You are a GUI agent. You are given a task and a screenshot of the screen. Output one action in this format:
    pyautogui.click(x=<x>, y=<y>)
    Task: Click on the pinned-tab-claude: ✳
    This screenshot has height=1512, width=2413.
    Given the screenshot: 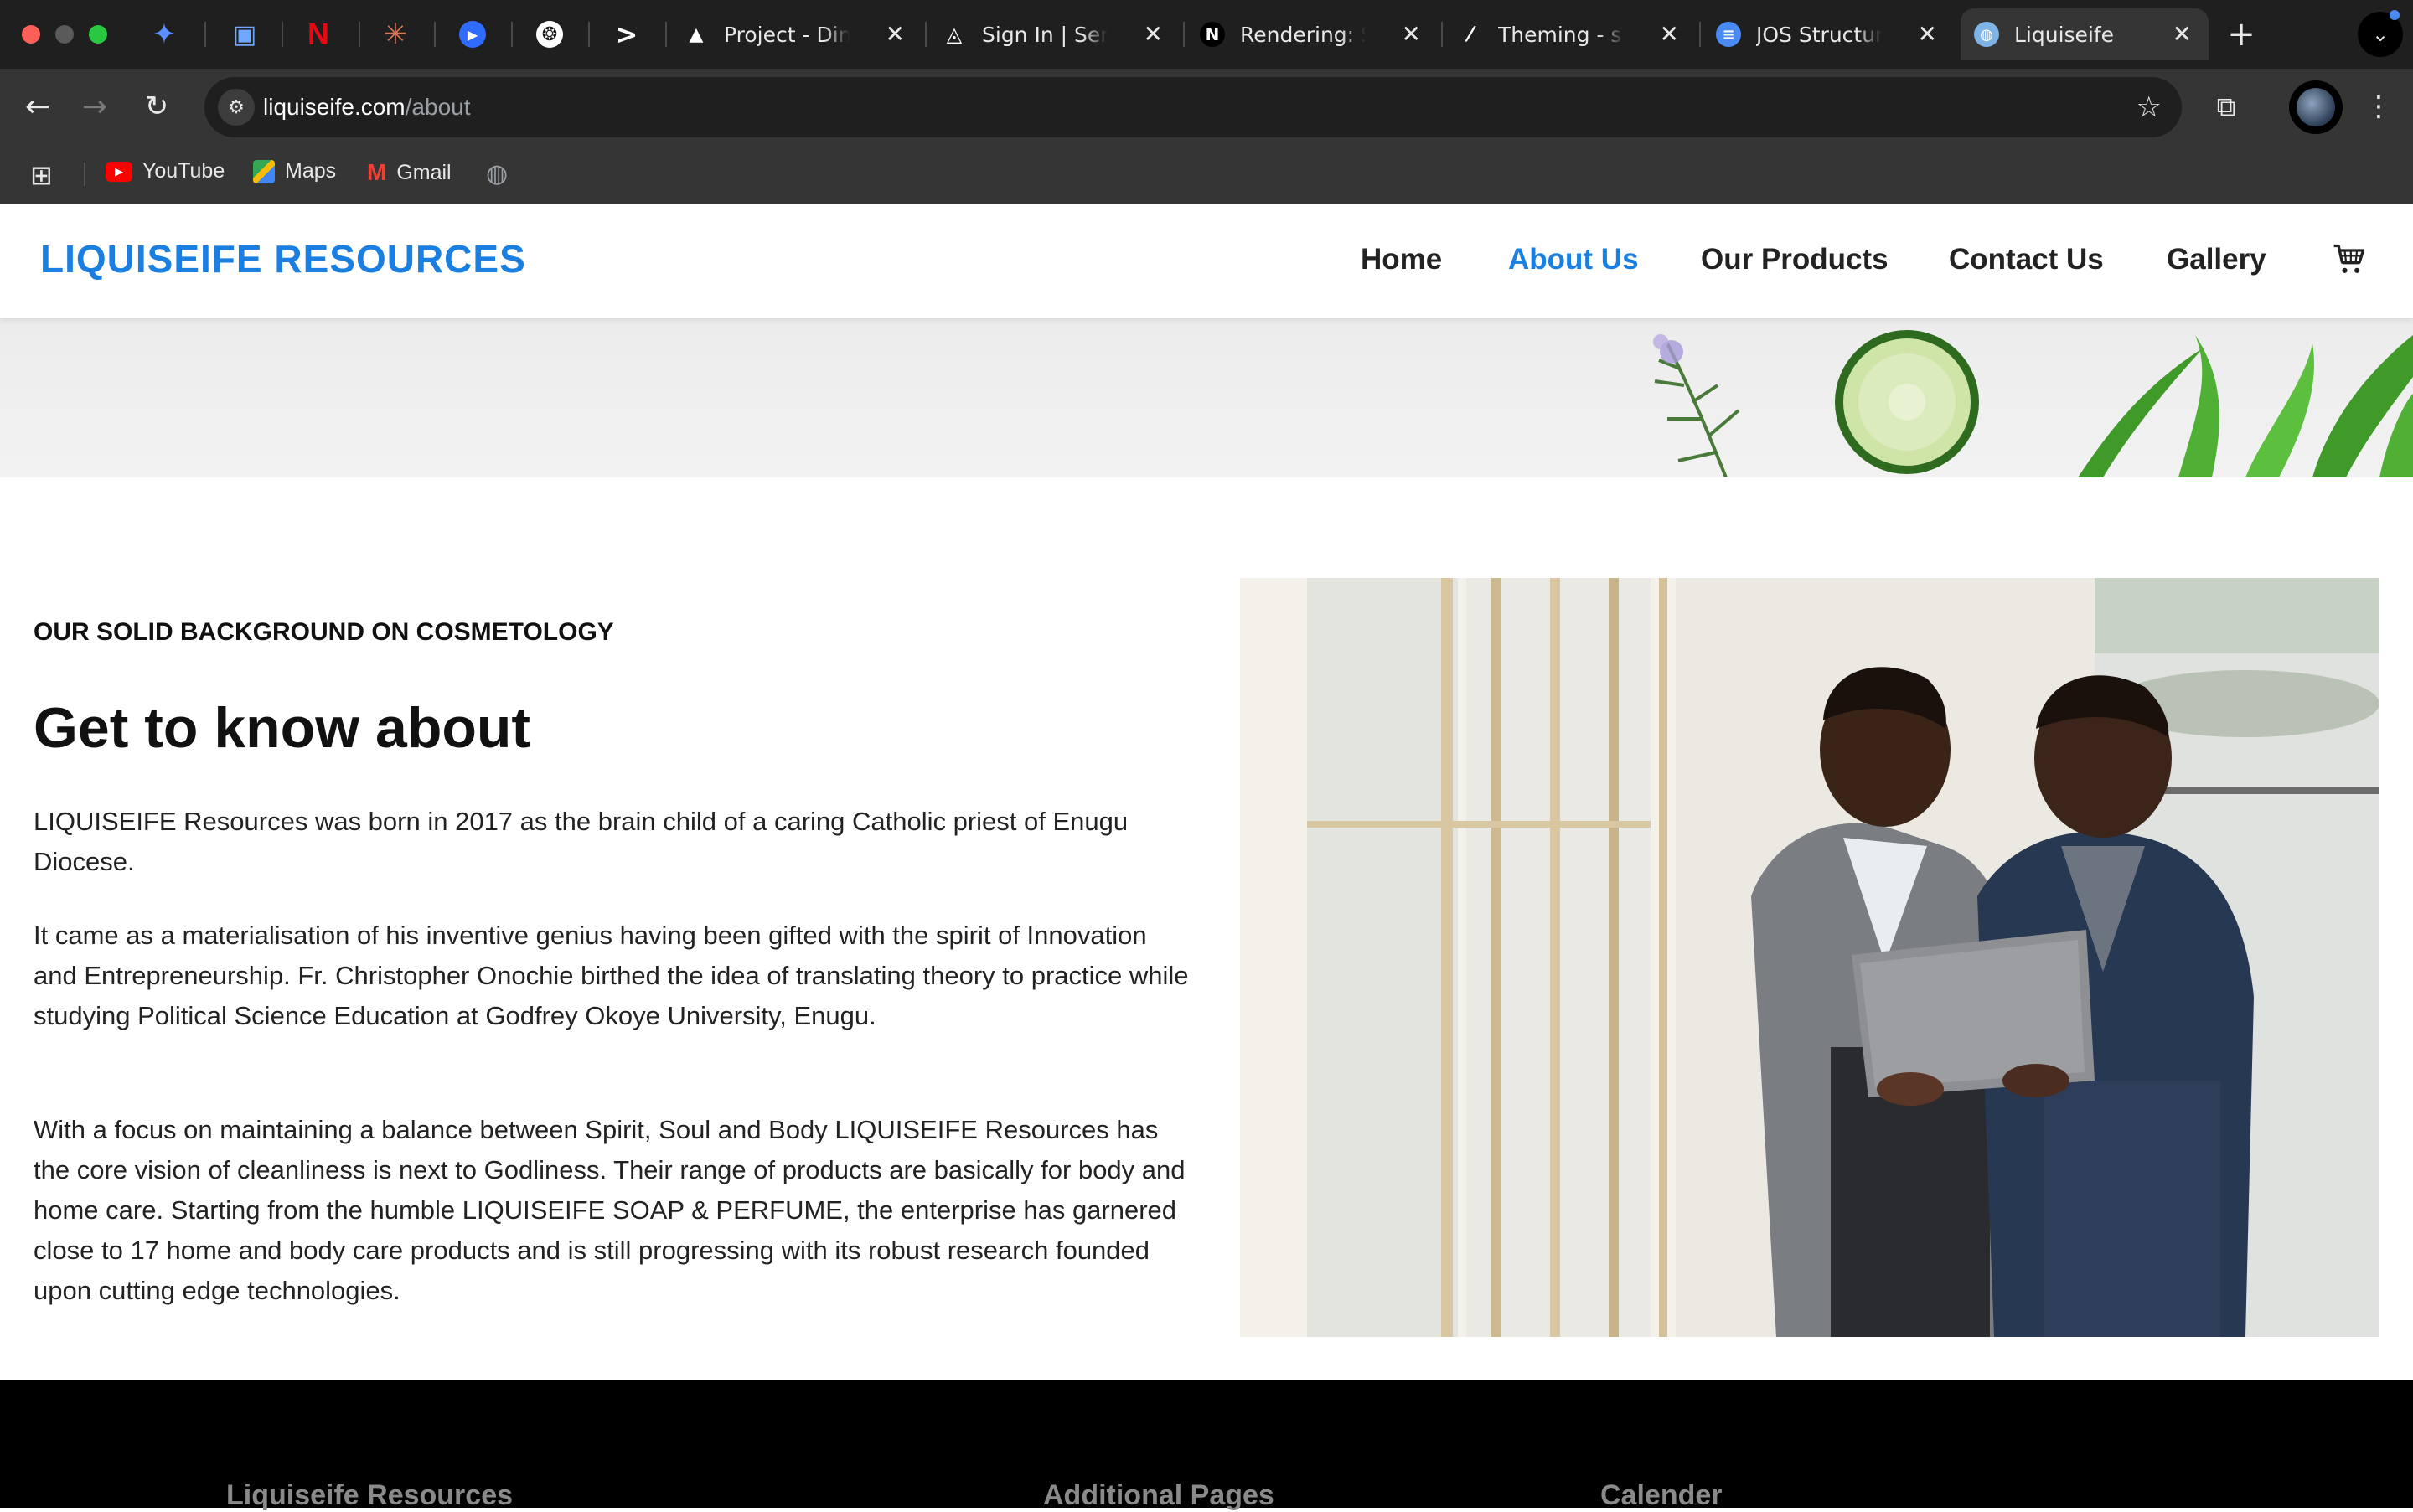 What is the action you would take?
    pyautogui.click(x=395, y=34)
    